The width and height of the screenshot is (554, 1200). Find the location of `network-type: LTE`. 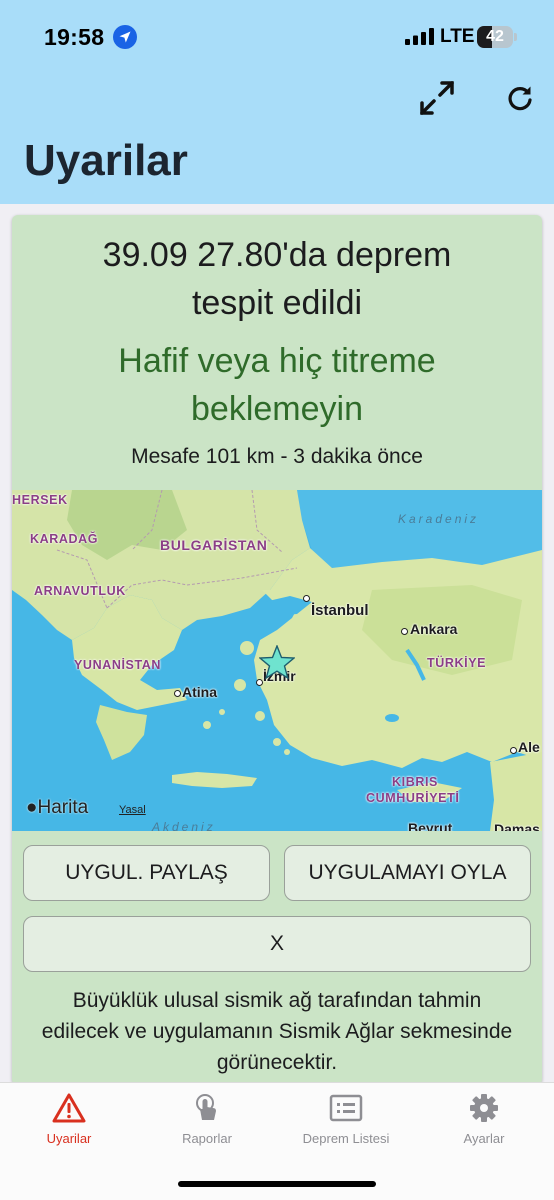

network-type: LTE is located at coordinates (457, 36).